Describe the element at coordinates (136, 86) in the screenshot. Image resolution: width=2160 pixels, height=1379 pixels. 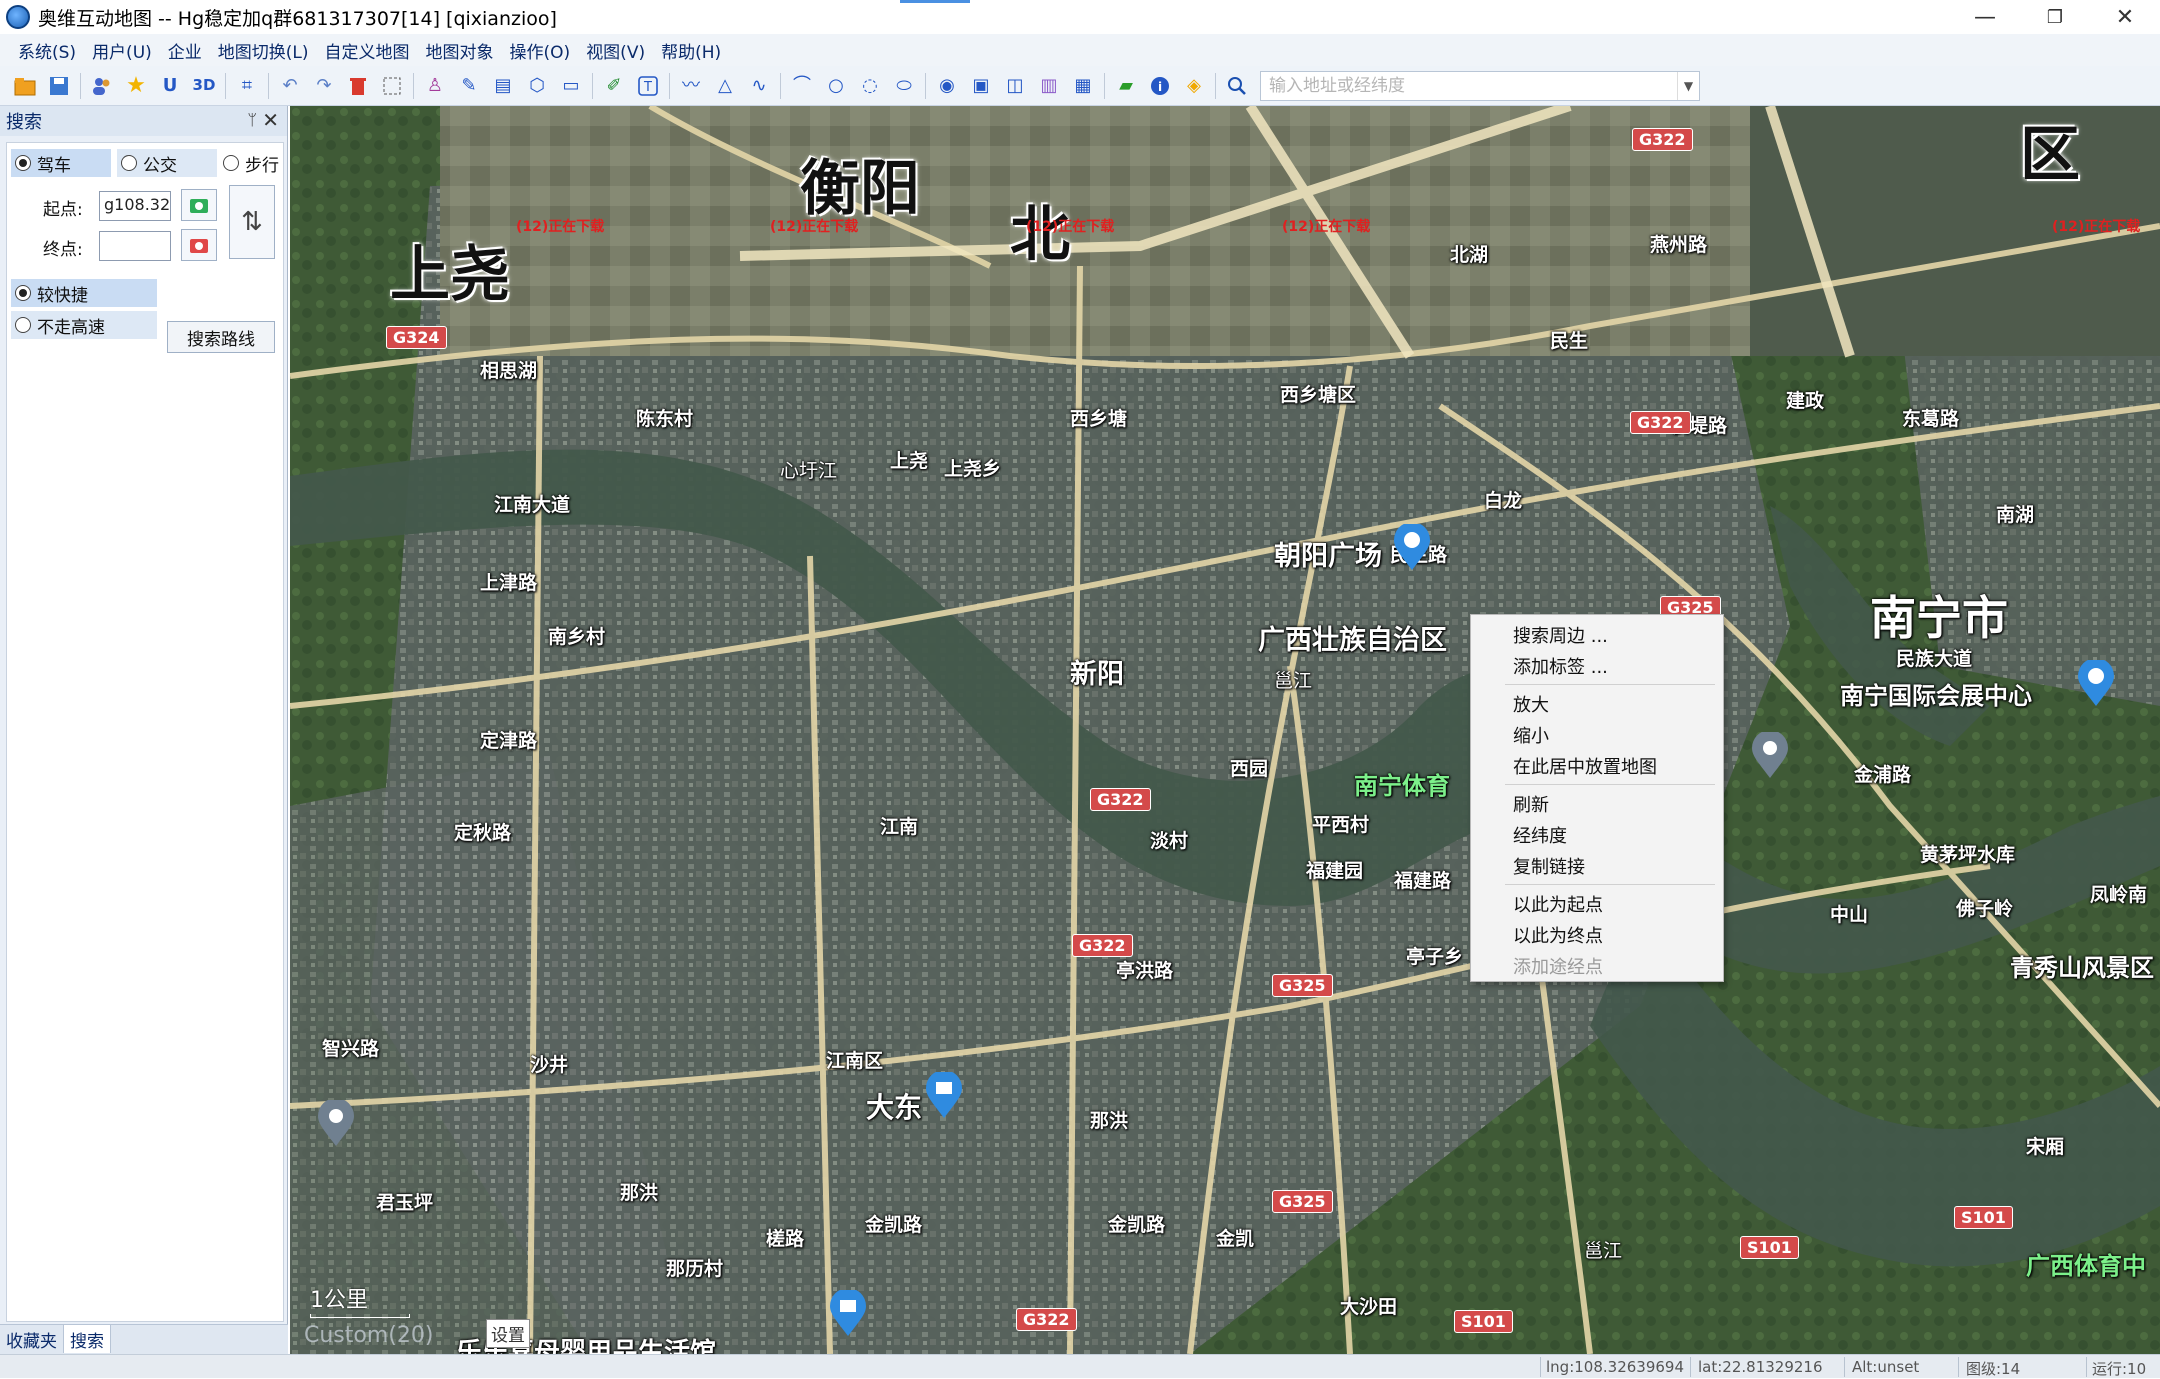
I see `favorite-star-icon: ★` at that location.